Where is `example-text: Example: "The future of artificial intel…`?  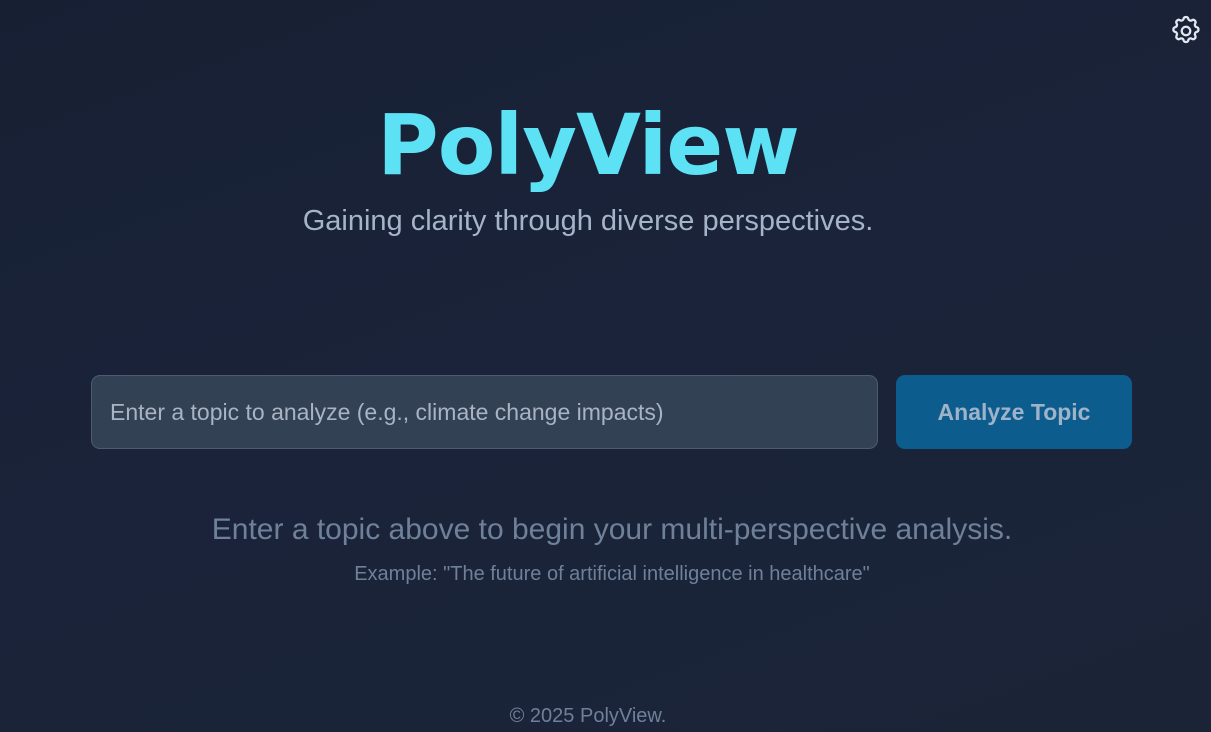 example-text: Example: "The future of artificial intel… is located at coordinates (612, 574).